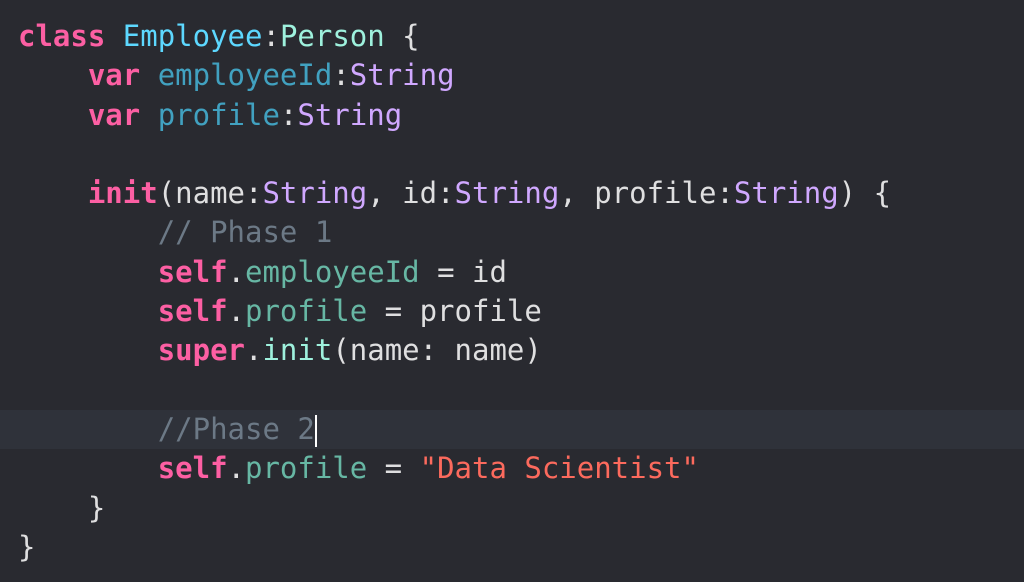  I want to click on code-token-propdecl: employeeId, so click(245, 75).